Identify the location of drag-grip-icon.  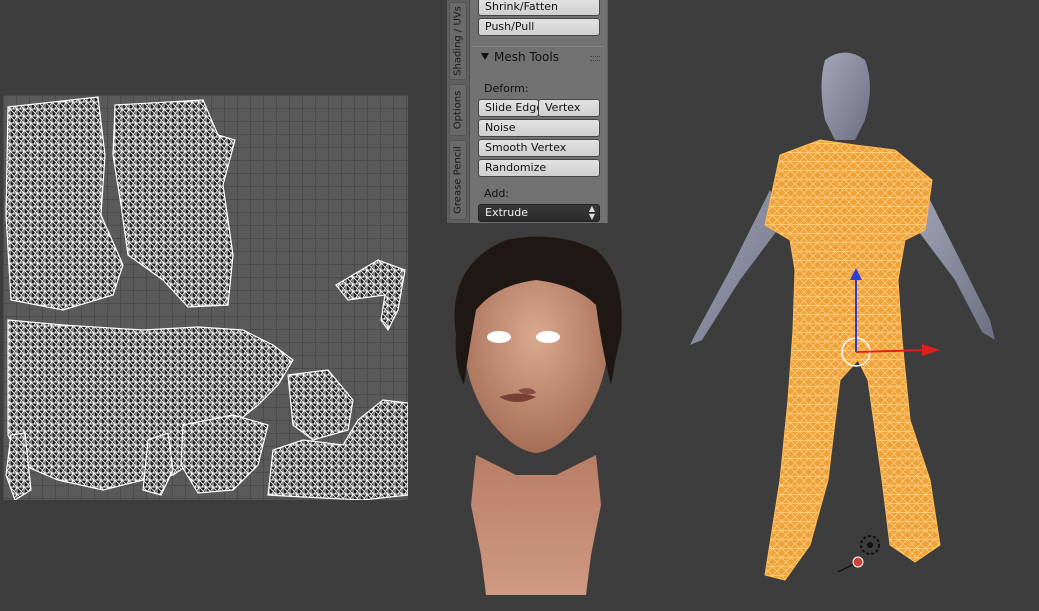
(595, 58).